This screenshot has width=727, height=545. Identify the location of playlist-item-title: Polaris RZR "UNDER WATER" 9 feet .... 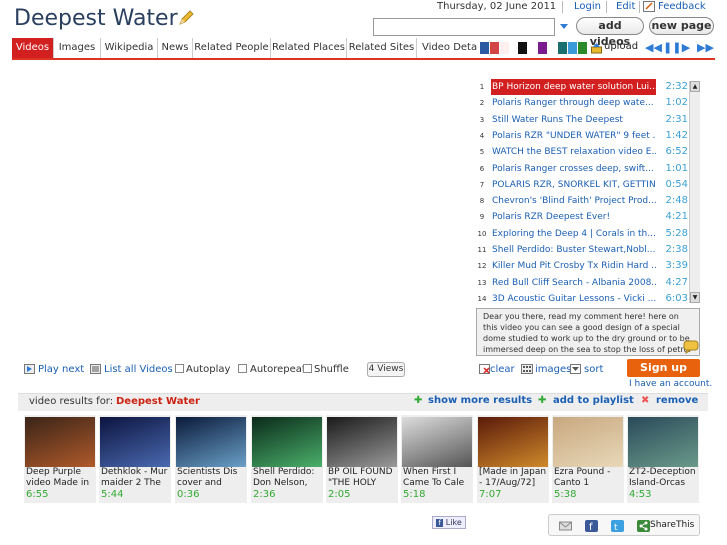
(573, 136).